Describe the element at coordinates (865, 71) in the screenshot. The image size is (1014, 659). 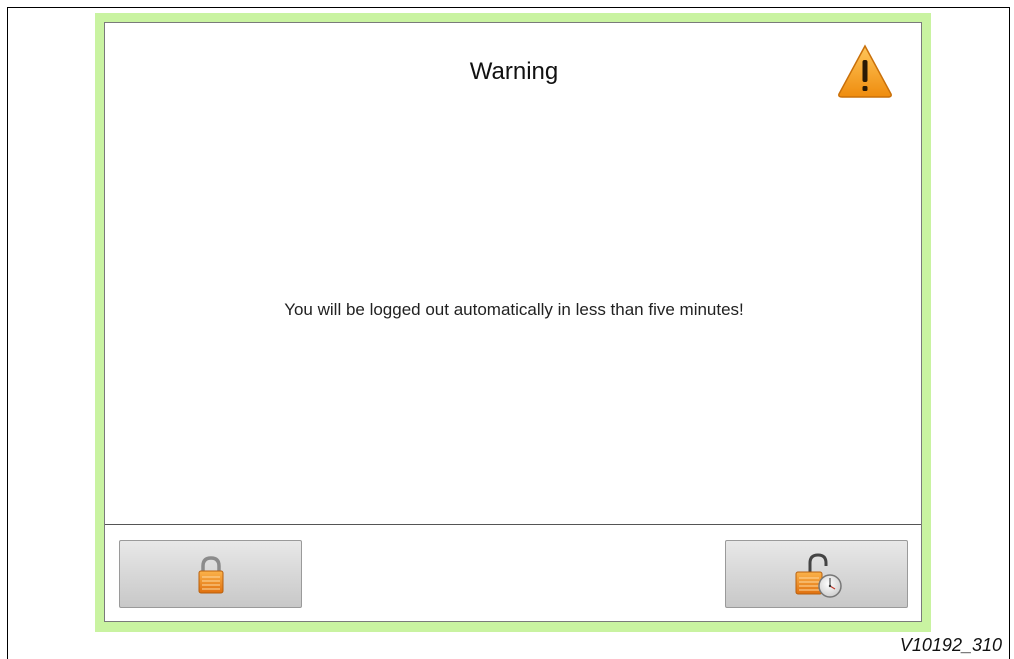
I see `warning-triangle-icon` at that location.